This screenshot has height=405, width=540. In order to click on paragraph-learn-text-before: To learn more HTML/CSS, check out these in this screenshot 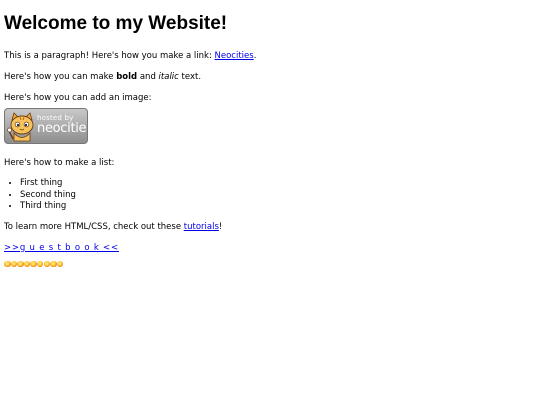, I will do `click(94, 226)`.